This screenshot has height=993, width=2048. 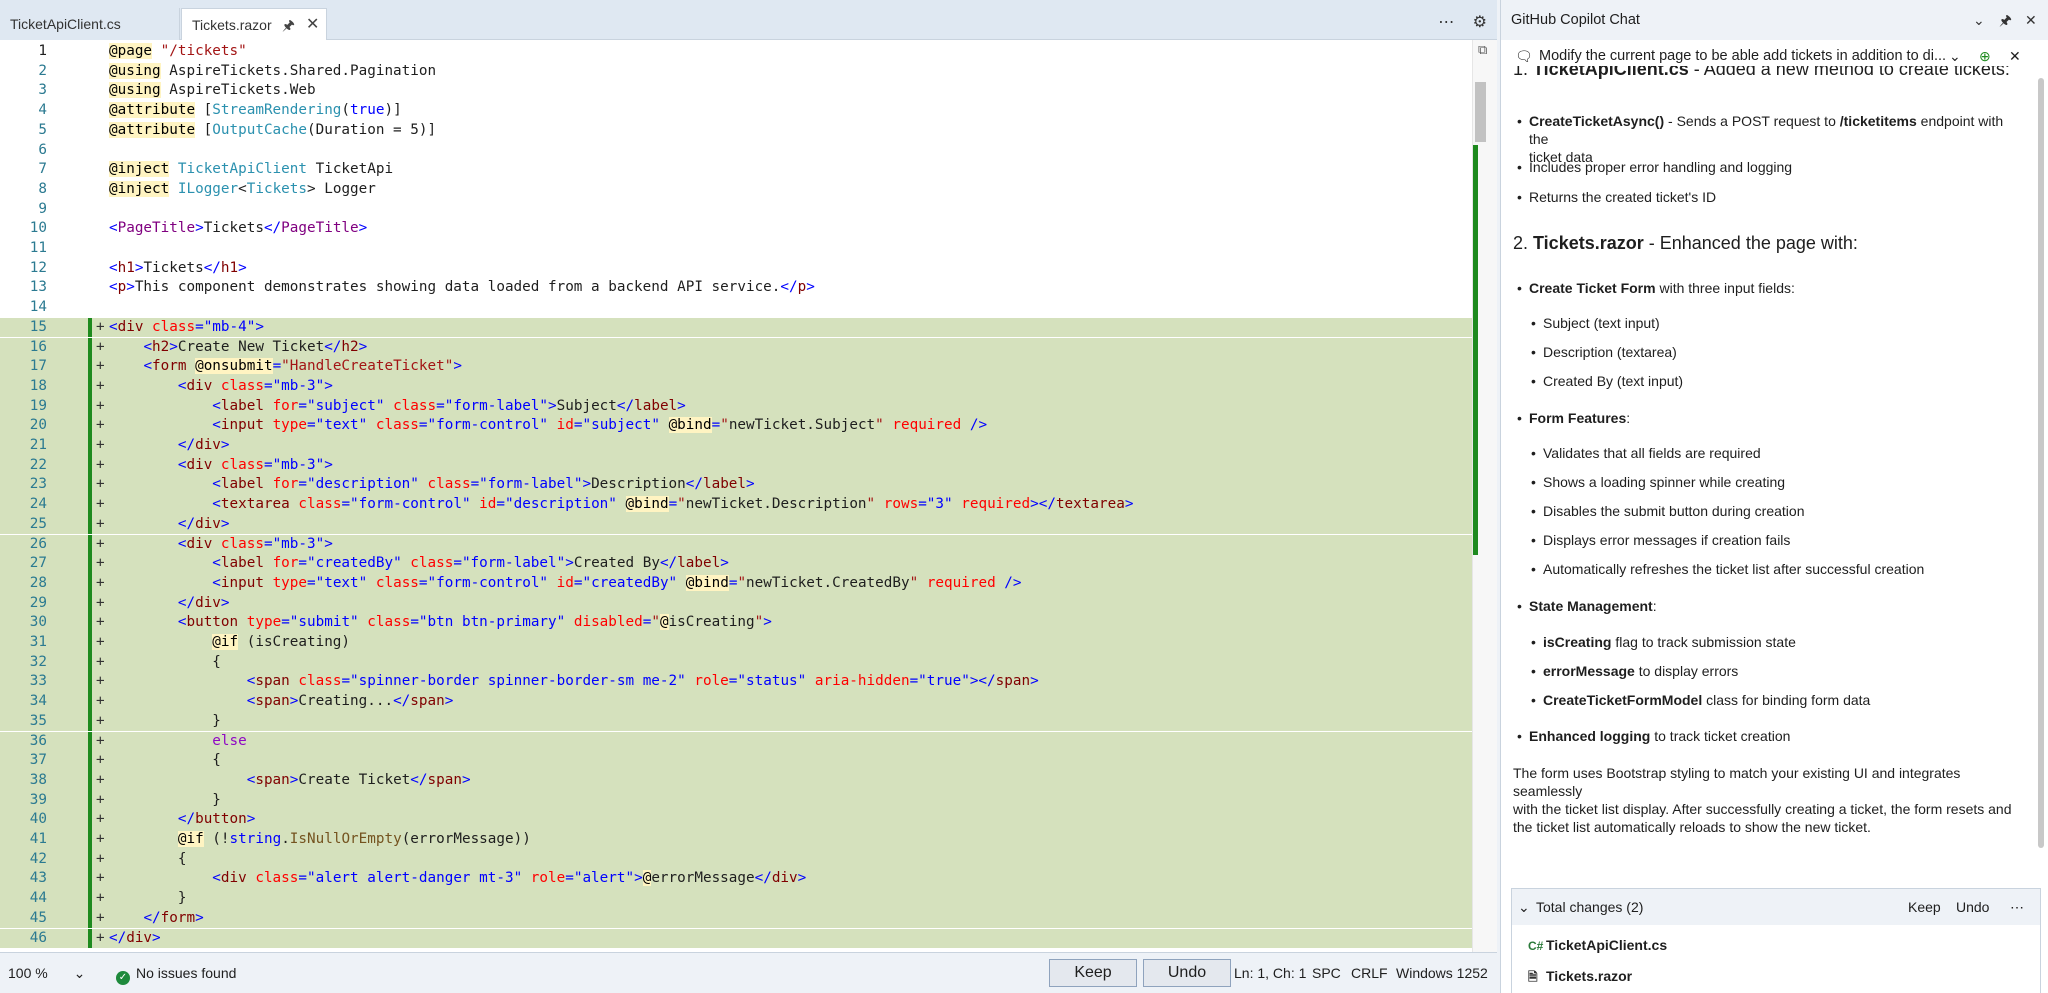 I want to click on code-line: 34 + <span>Creating...</span>, so click(x=736, y=702).